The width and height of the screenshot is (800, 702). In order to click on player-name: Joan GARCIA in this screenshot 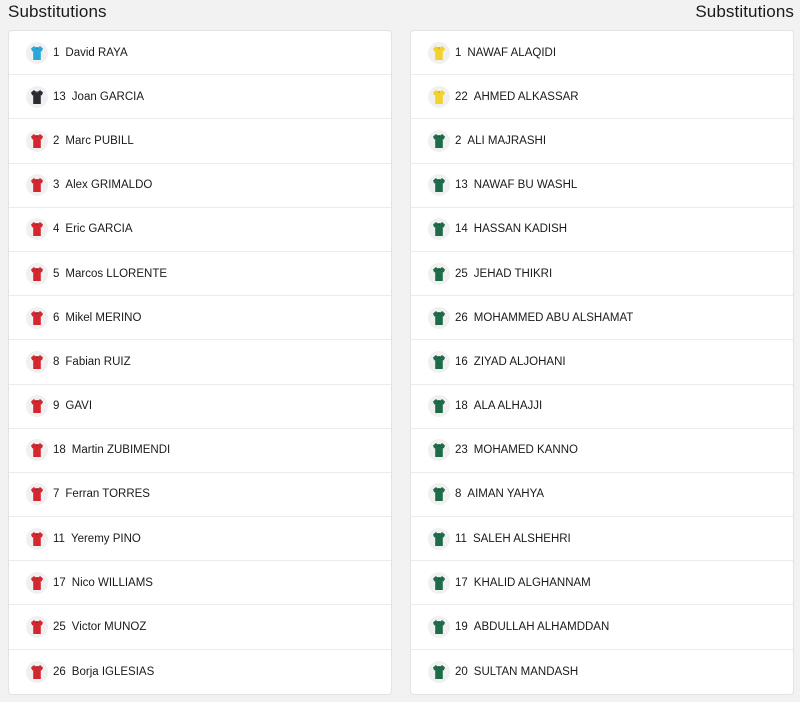, I will do `click(108, 96)`.